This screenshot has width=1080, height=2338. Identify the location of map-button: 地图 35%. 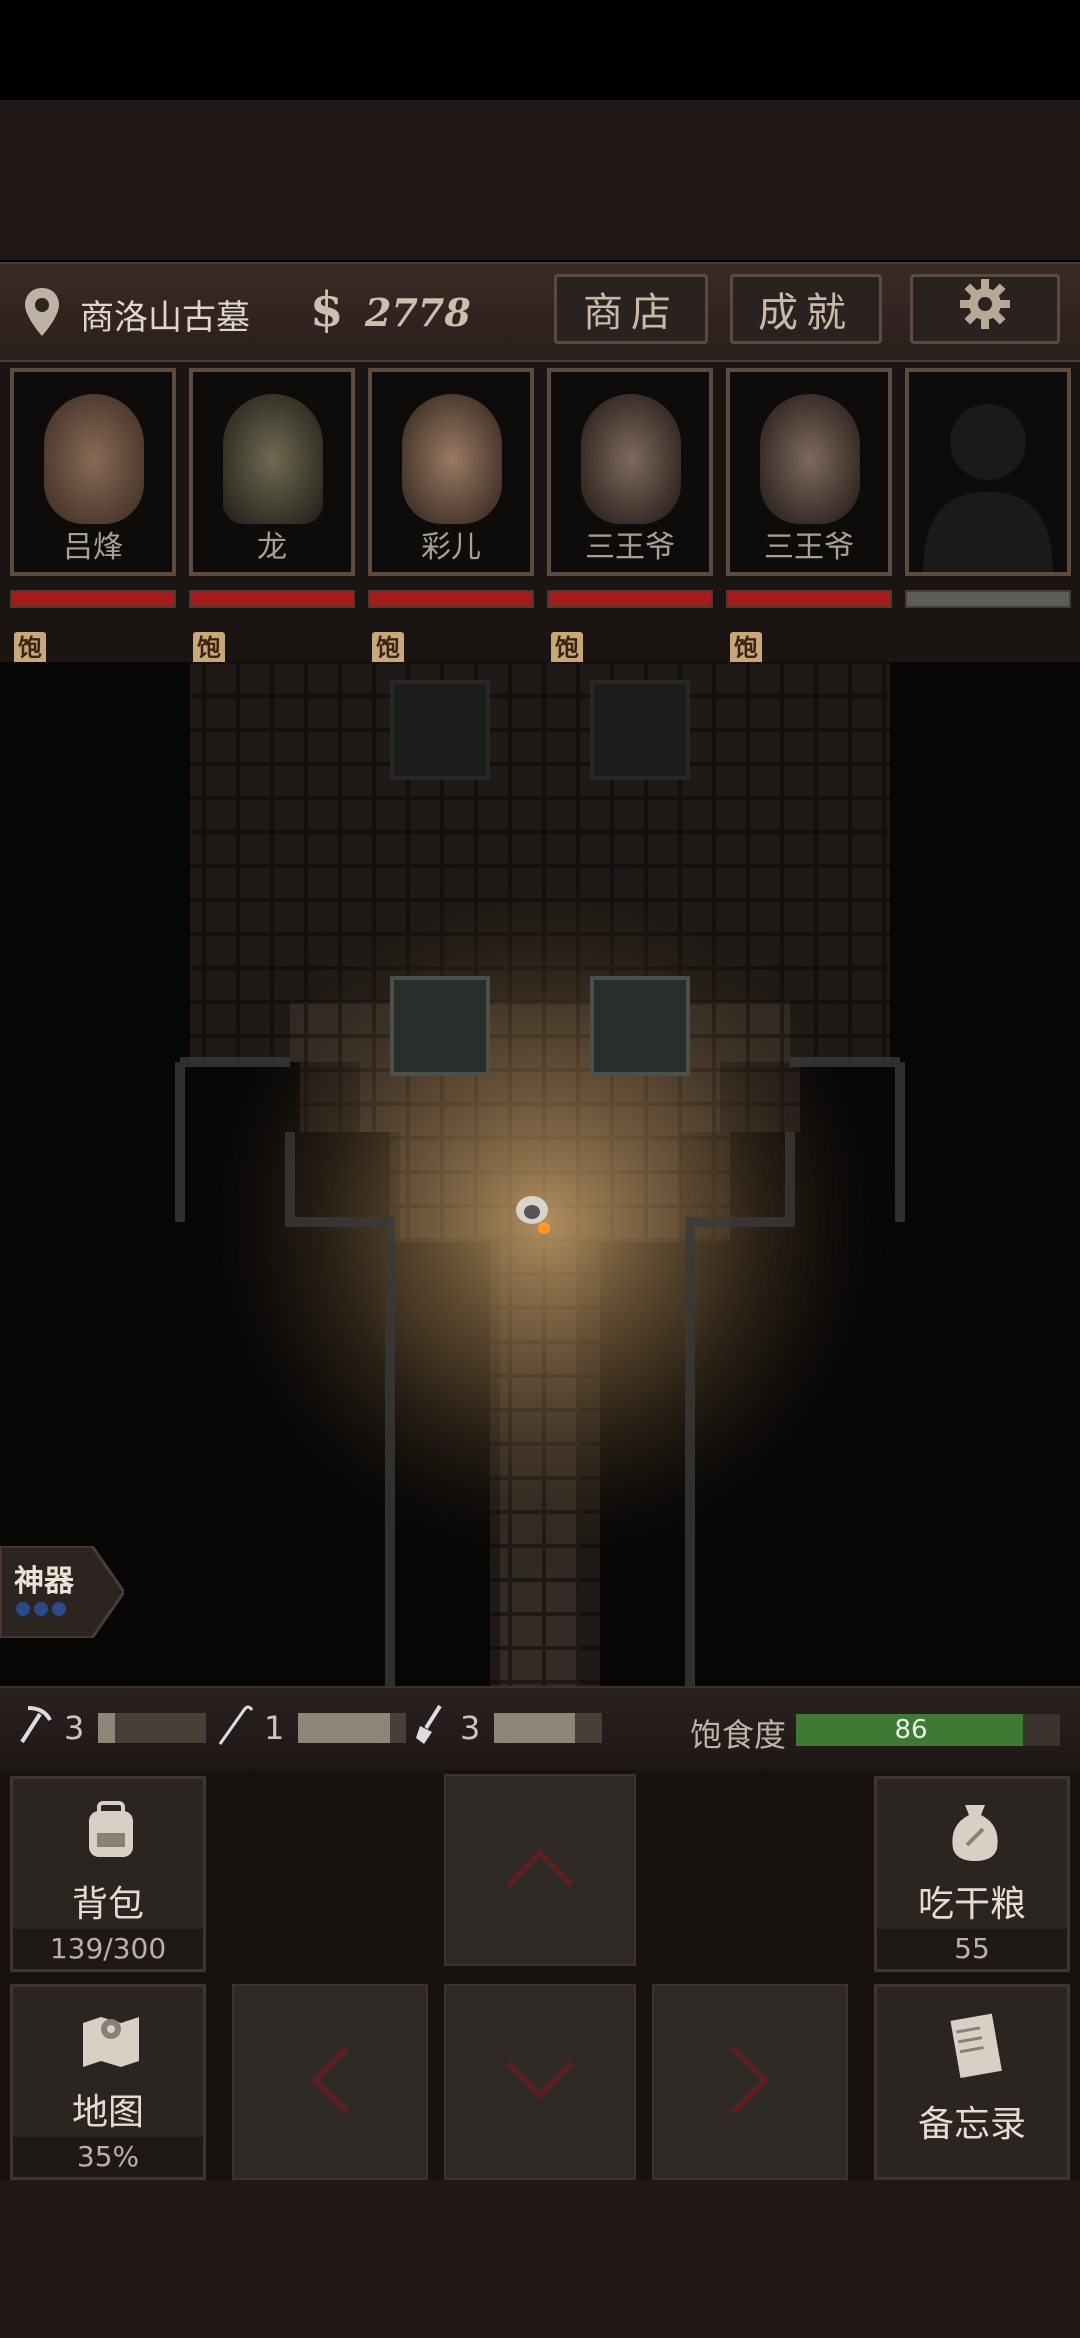
(108, 2082).